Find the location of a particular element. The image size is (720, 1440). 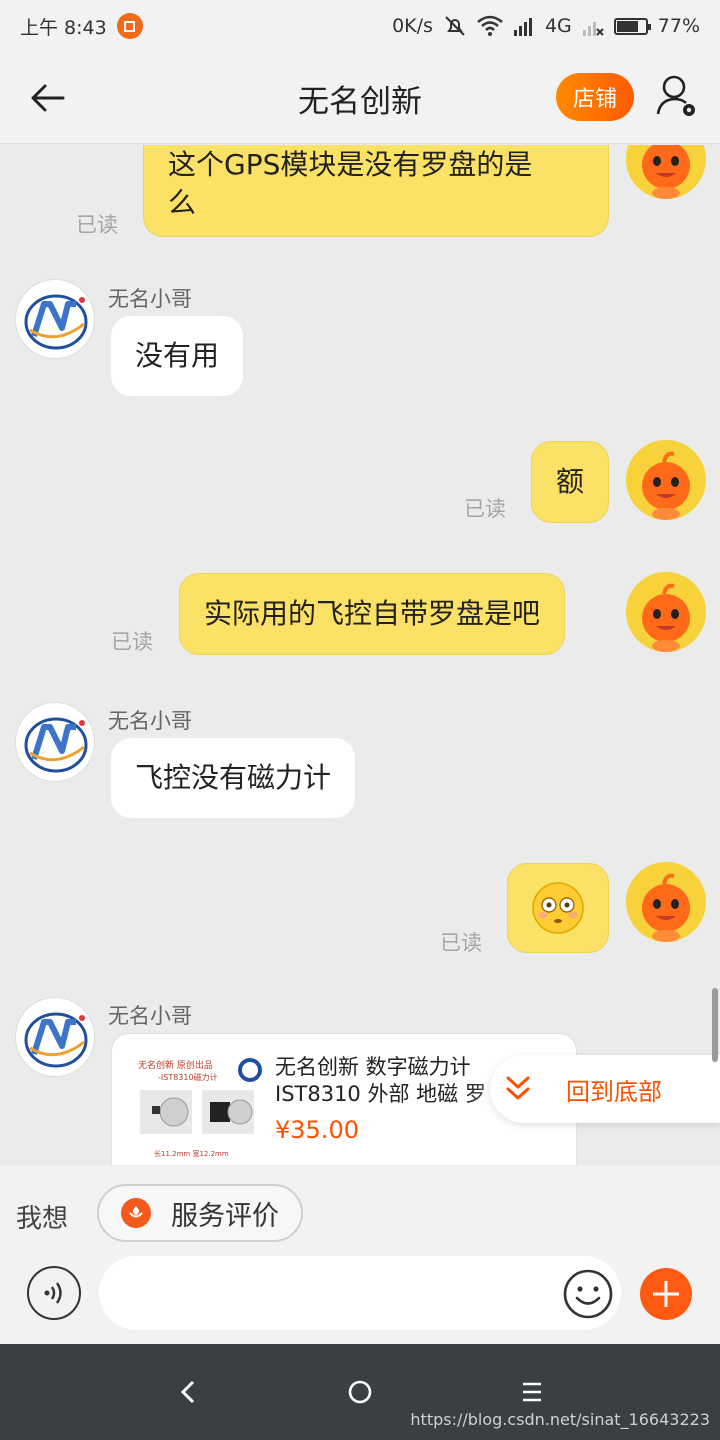

message-text-line: 这个GPS模块是没有罗盘的是 is located at coordinates (350, 164).